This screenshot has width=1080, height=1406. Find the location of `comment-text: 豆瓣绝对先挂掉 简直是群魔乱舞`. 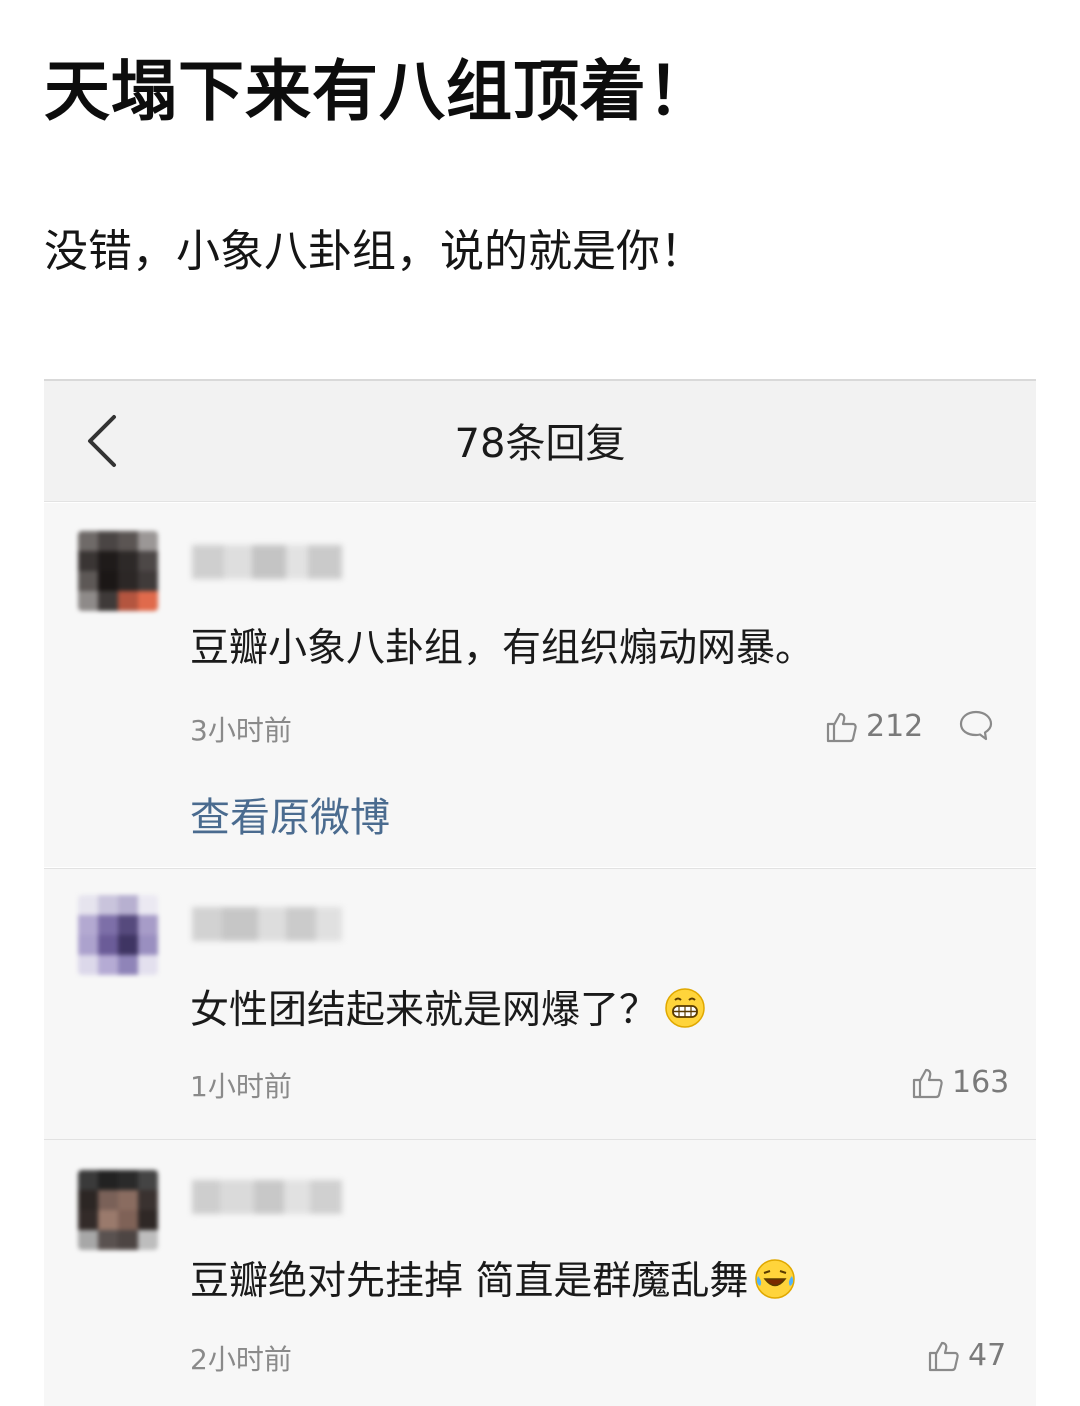

comment-text: 豆瓣绝对先挂掉 简直是群魔乱舞 is located at coordinates (493, 1280).